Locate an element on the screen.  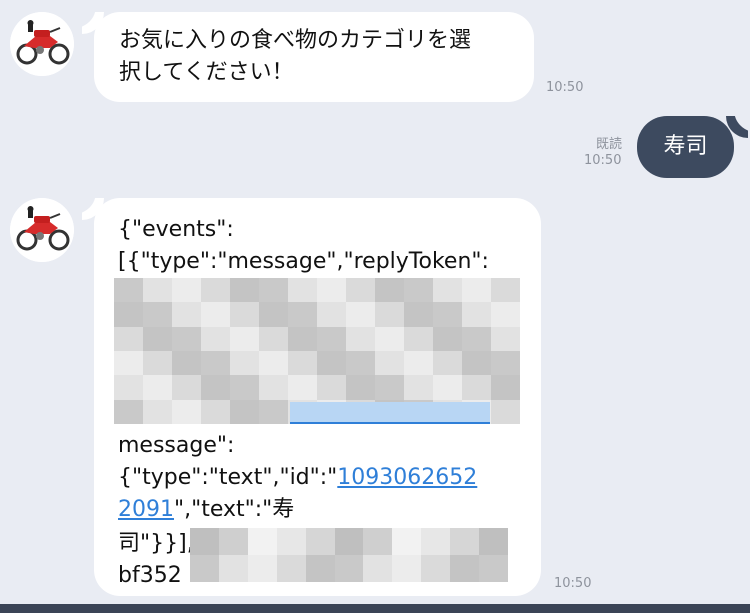
redacted-area is located at coordinates (349, 555).